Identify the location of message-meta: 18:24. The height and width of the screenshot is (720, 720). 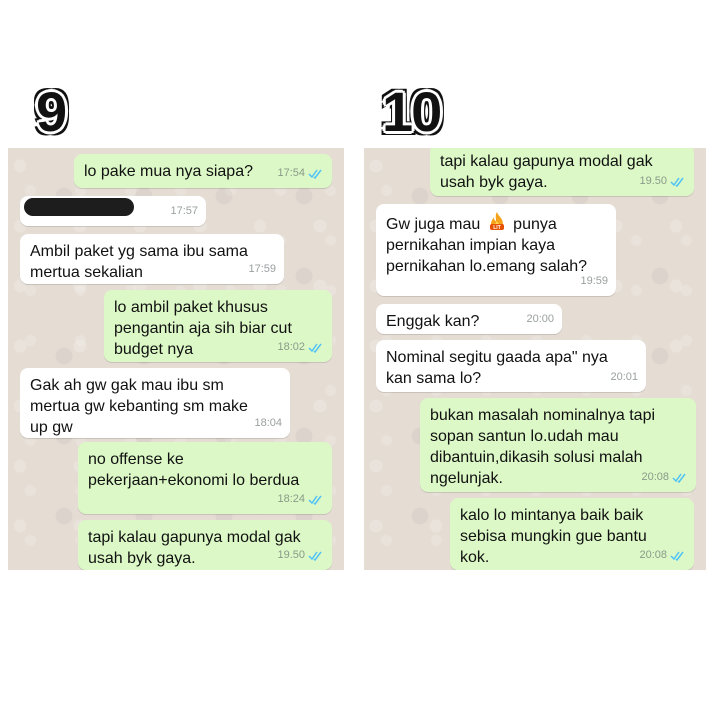
(300, 499).